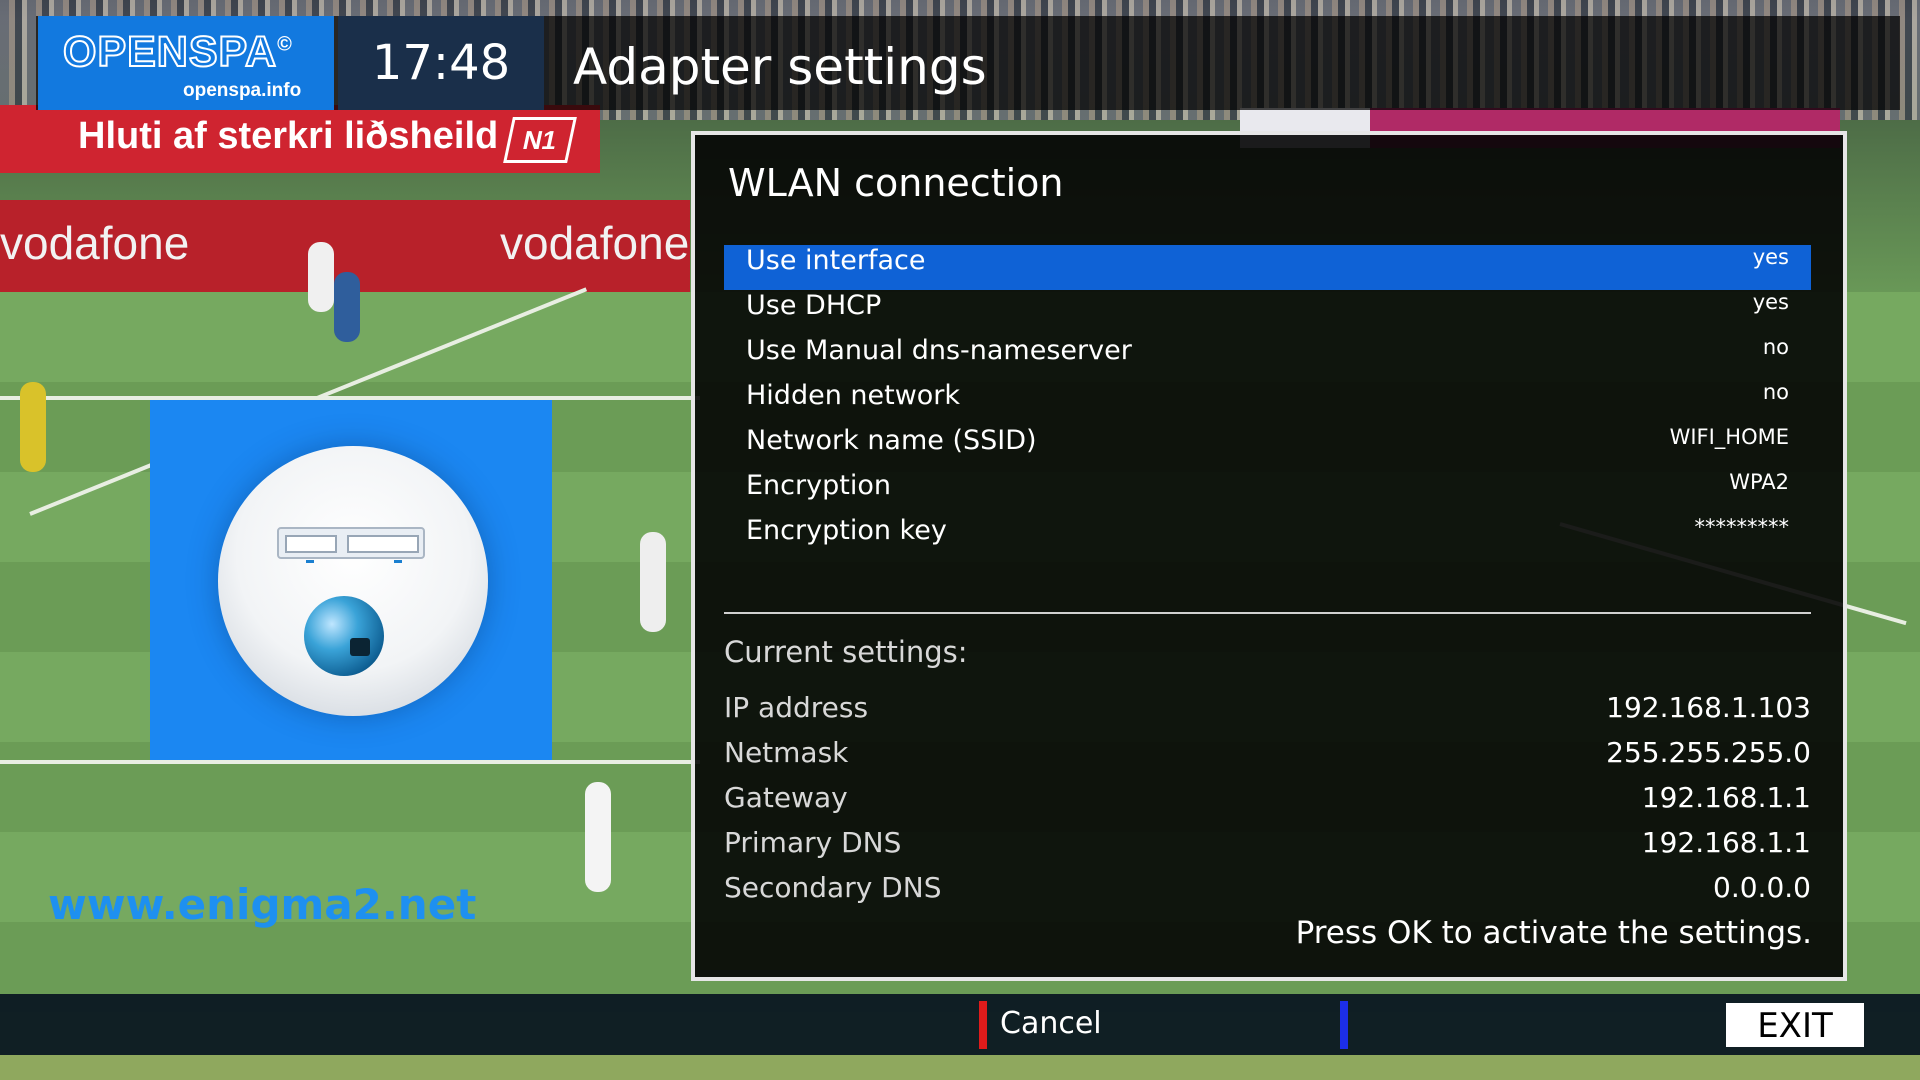 This screenshot has width=1920, height=1080. What do you see at coordinates (1267, 613) in the screenshot?
I see `divider` at bounding box center [1267, 613].